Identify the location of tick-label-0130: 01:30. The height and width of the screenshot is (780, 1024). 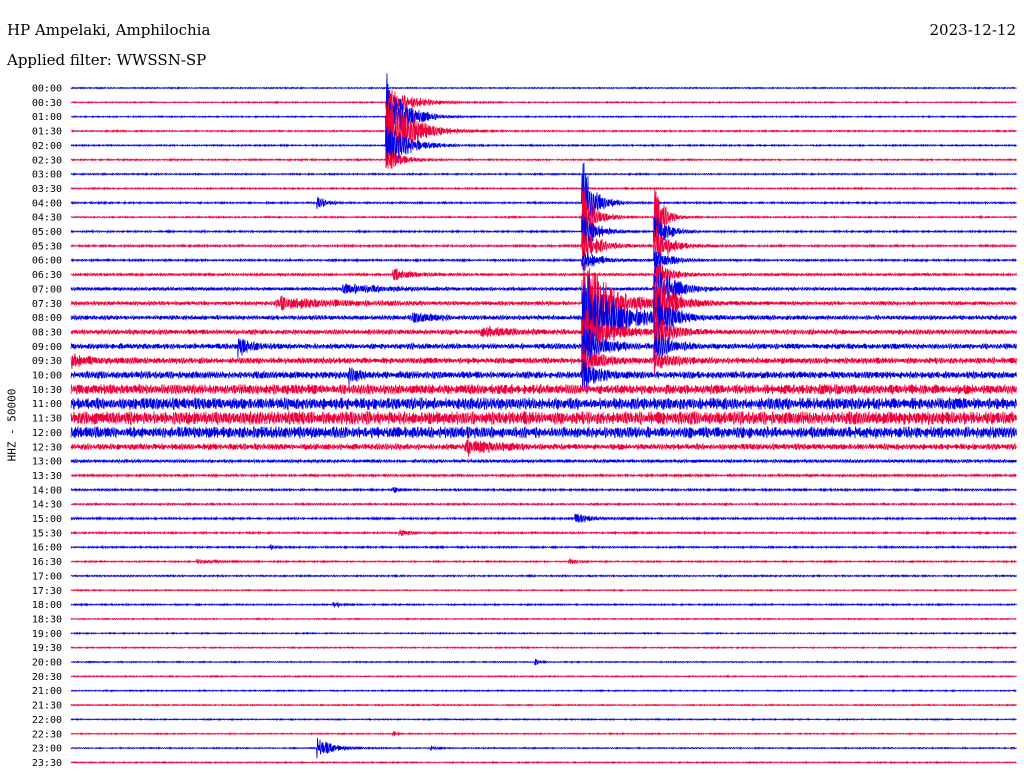
(47, 132).